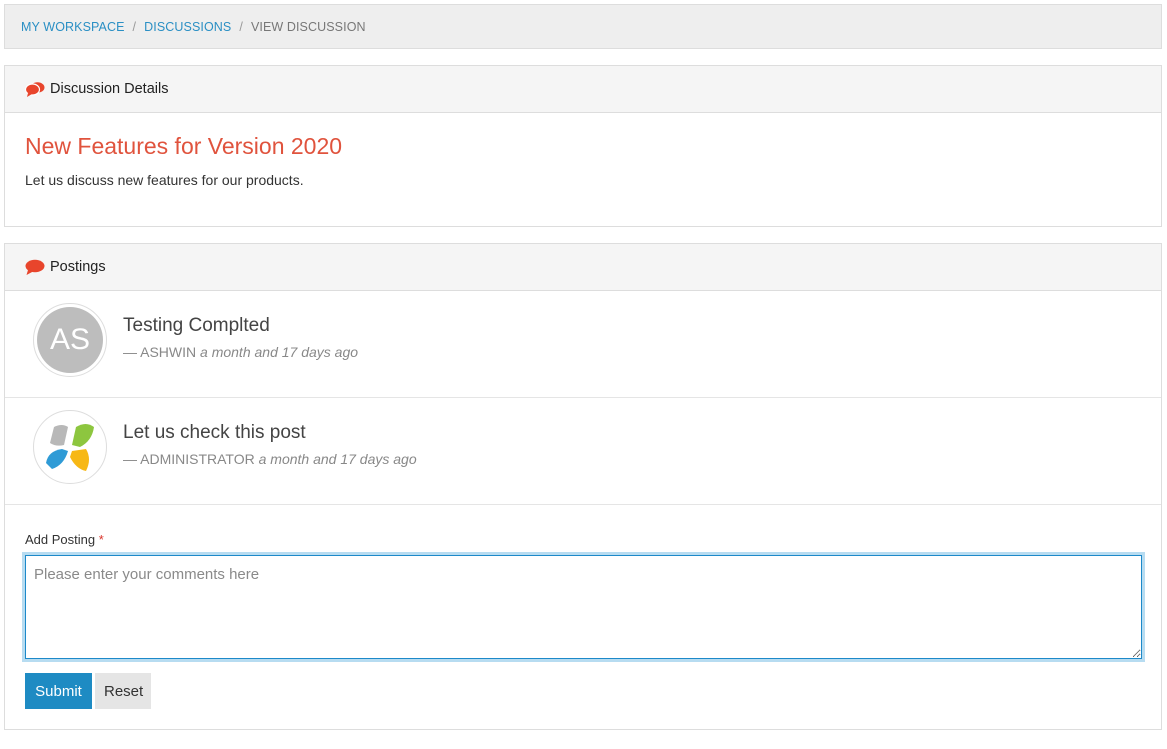  I want to click on posting-meta: — ADMINISTRATOR a month and 17 days ago, so click(270, 459).